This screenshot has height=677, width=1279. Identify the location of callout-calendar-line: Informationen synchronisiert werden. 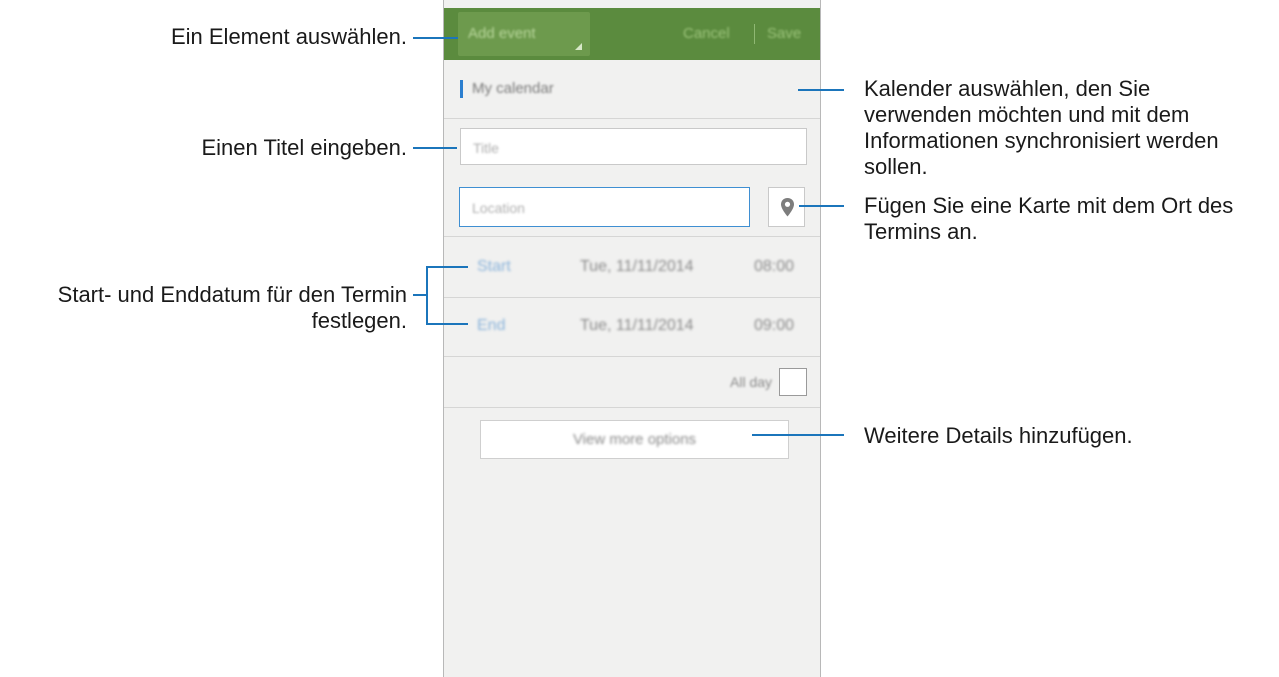
(1041, 140).